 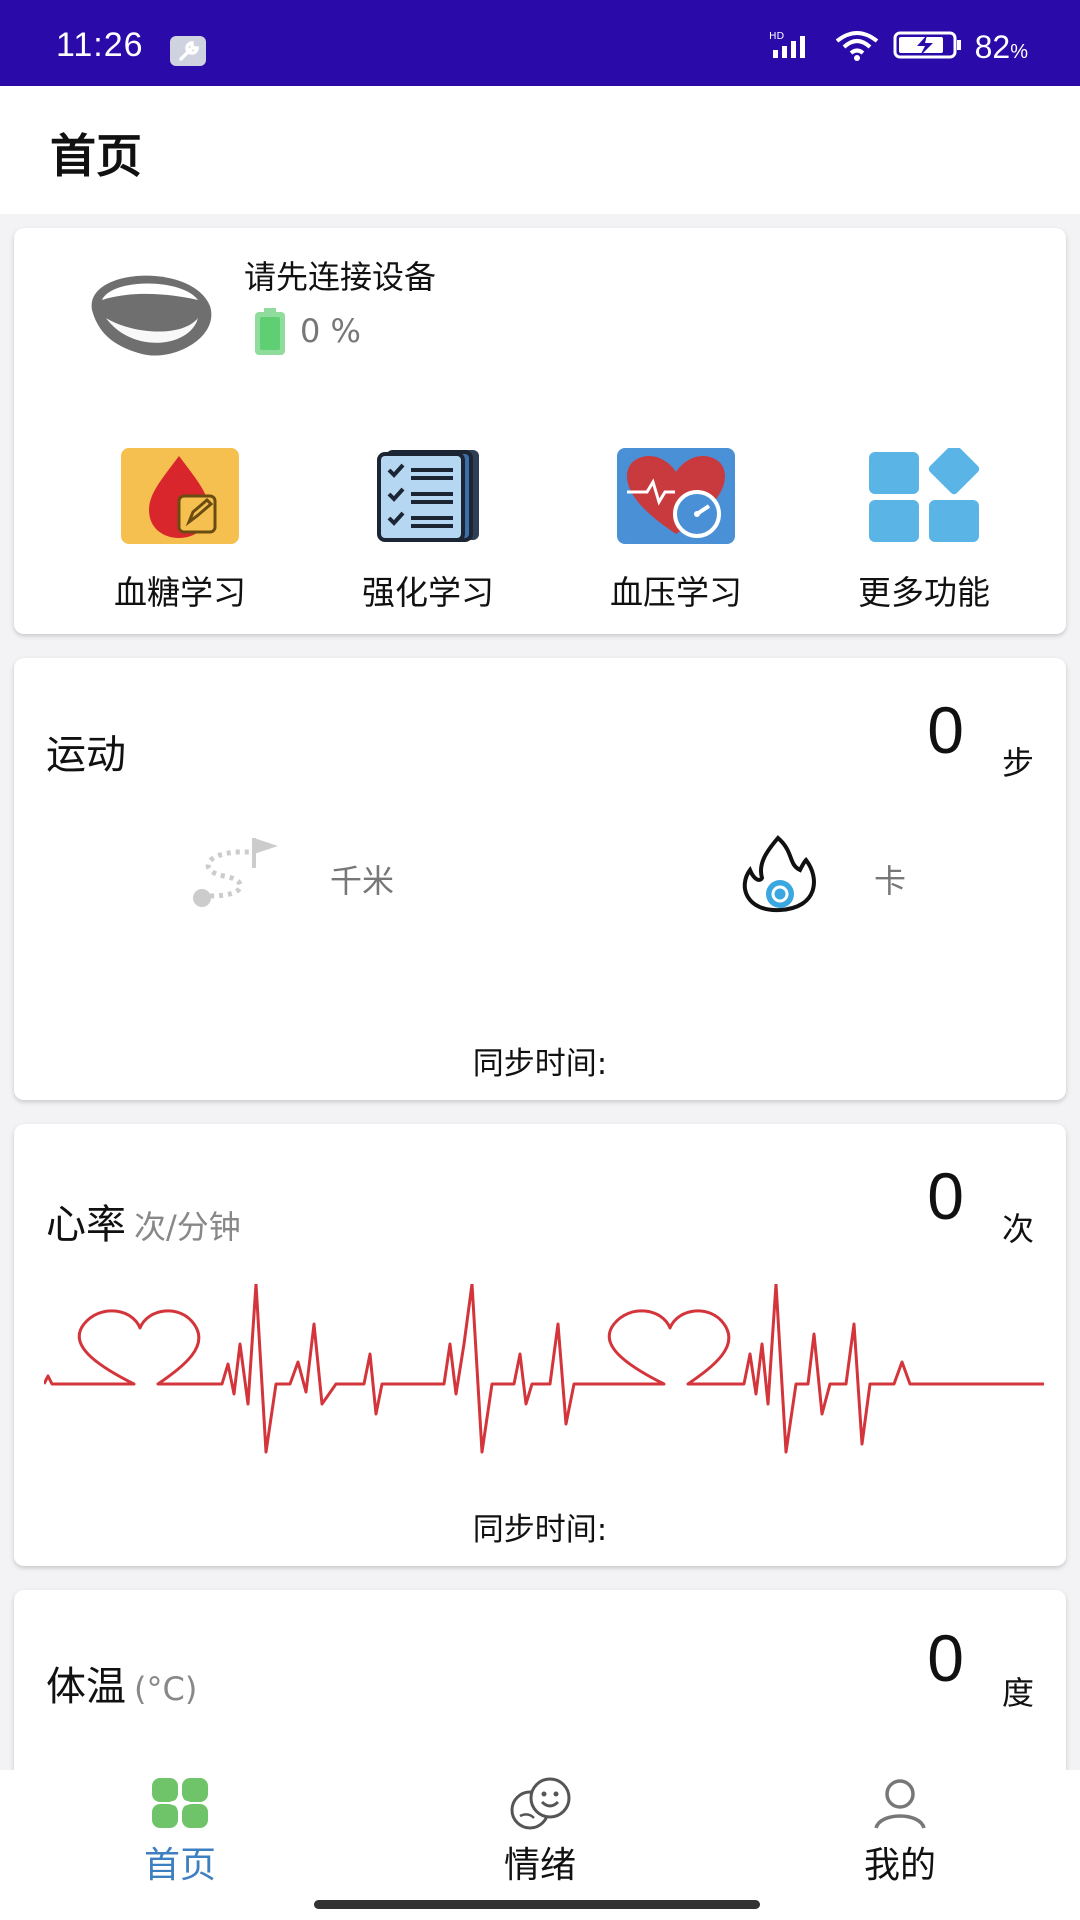 I want to click on app-header: 首页, so click(x=540, y=150).